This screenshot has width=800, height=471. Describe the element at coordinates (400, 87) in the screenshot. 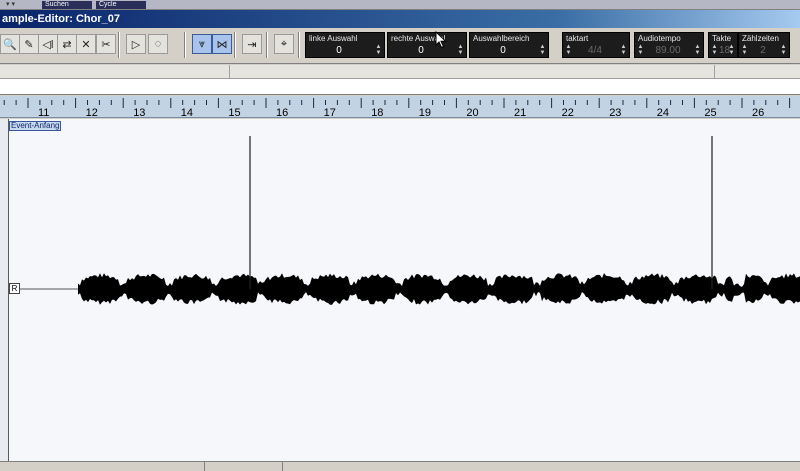

I see `overview-line` at that location.